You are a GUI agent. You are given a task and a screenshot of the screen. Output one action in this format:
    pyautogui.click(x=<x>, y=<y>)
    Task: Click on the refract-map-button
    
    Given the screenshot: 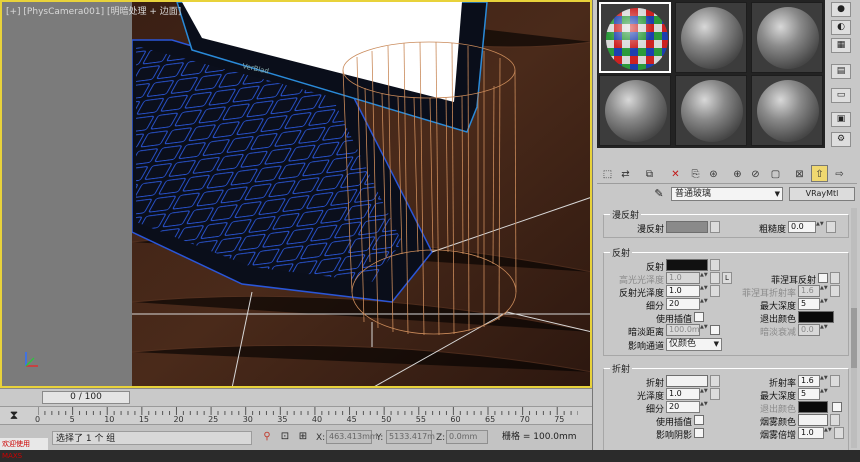 What is the action you would take?
    pyautogui.click(x=715, y=381)
    